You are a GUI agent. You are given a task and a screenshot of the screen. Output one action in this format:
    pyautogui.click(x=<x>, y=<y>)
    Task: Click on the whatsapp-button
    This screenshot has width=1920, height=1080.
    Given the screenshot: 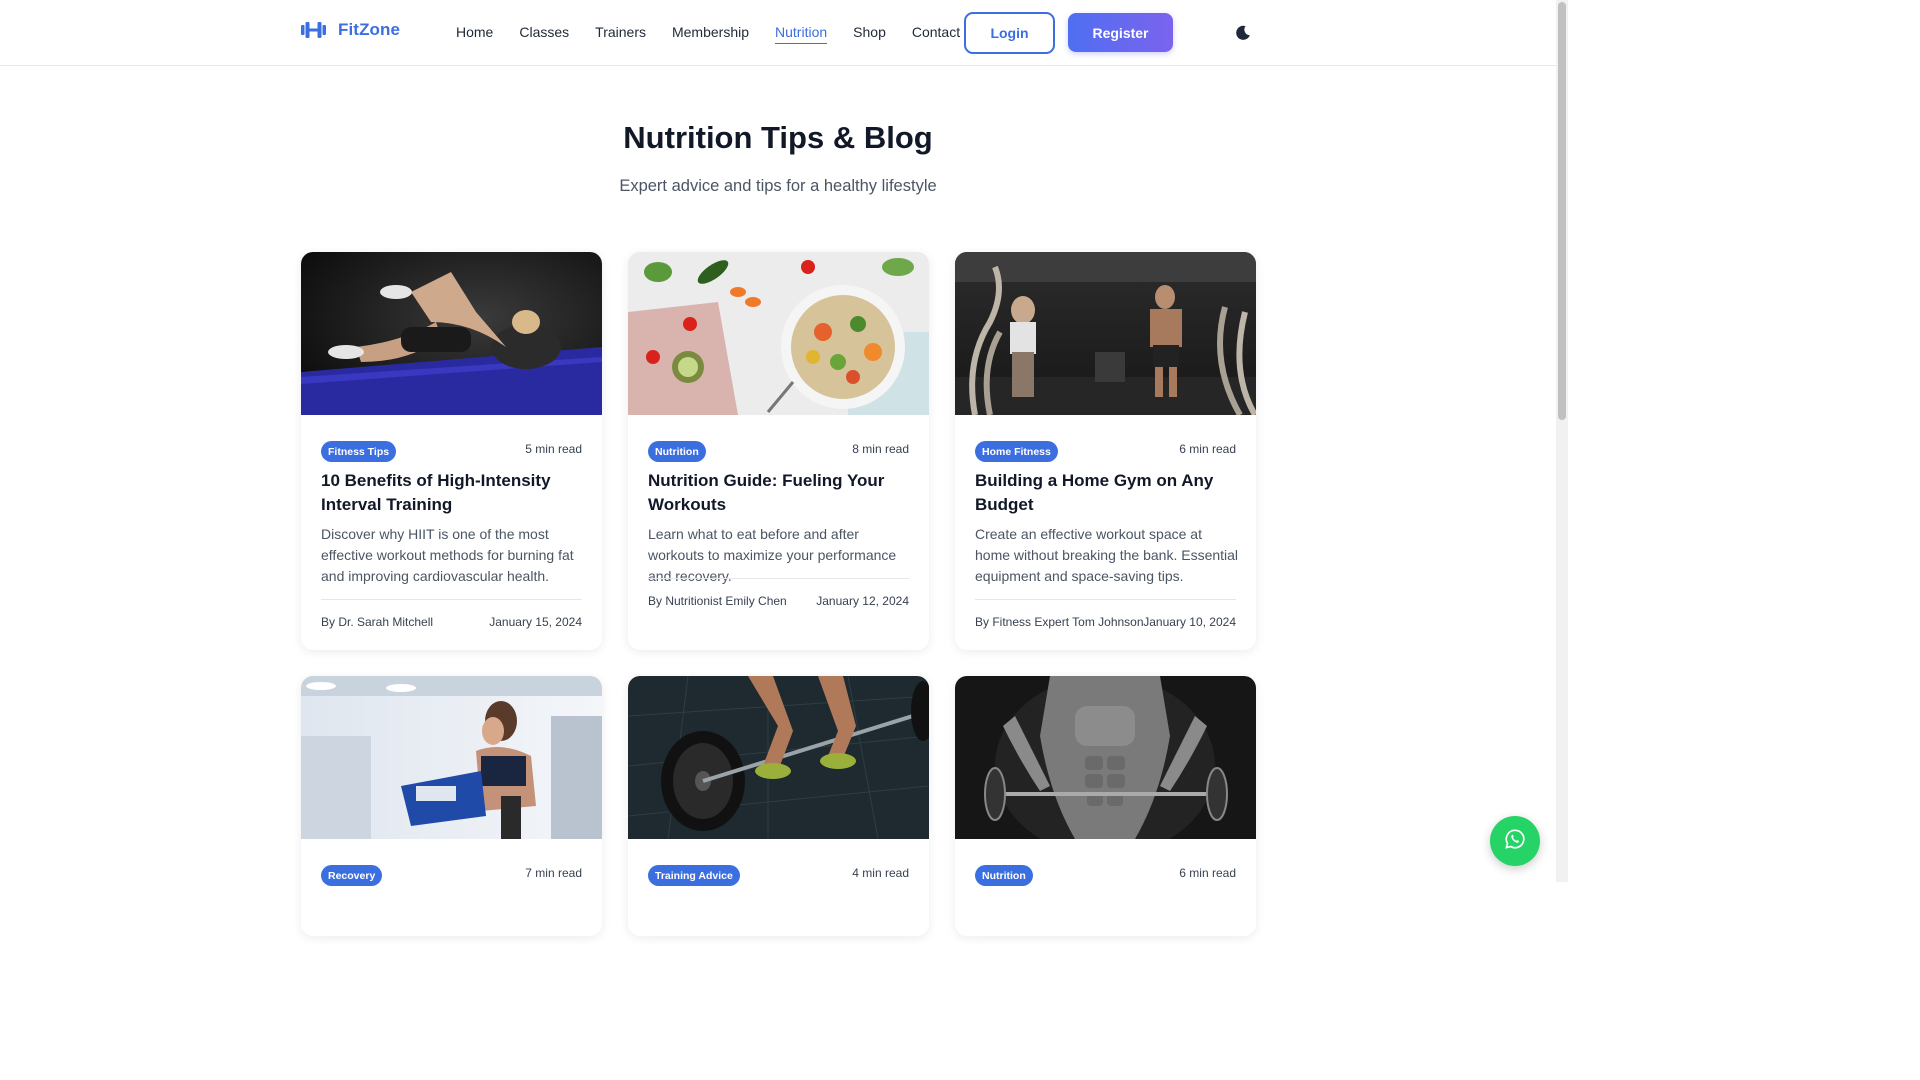 What is the action you would take?
    pyautogui.click(x=1515, y=841)
    